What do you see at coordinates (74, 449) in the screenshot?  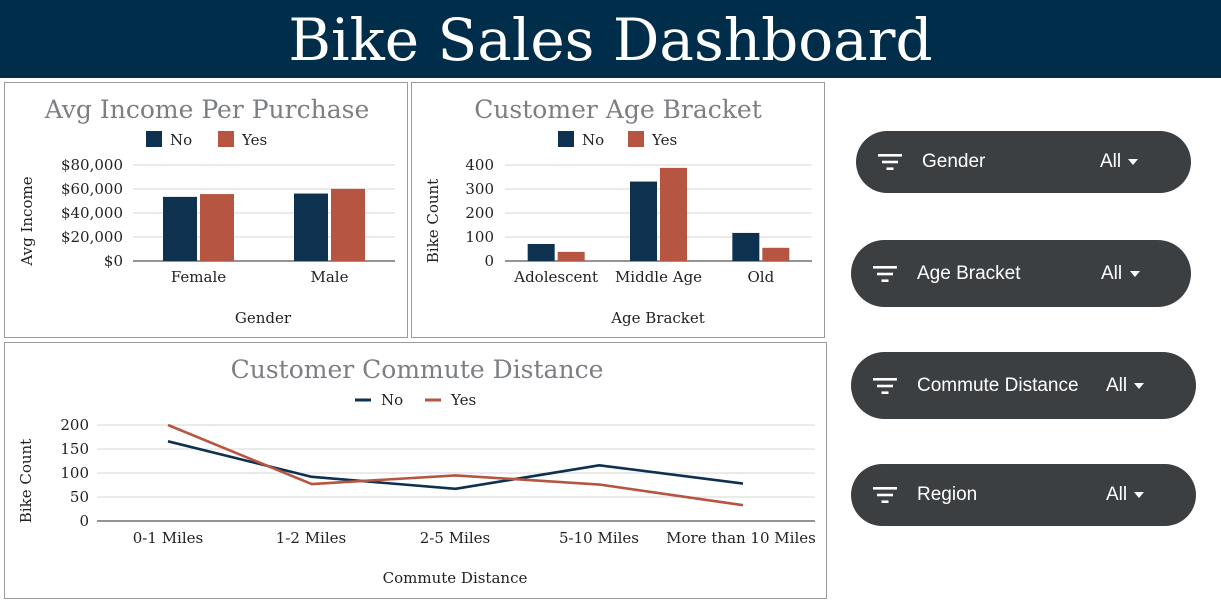 I see `y-tick-label: 150` at bounding box center [74, 449].